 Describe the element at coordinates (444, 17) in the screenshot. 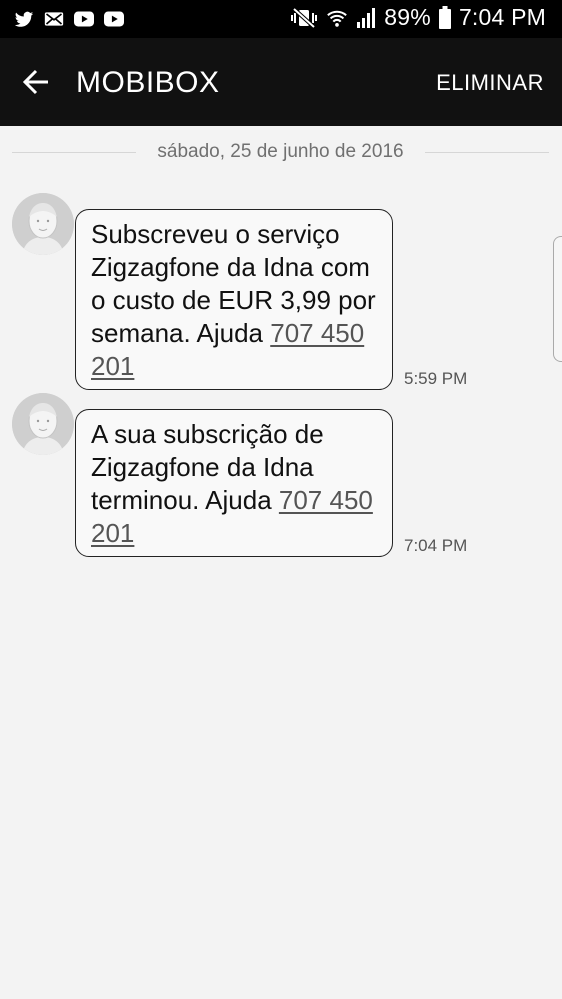

I see `battery-icon` at that location.